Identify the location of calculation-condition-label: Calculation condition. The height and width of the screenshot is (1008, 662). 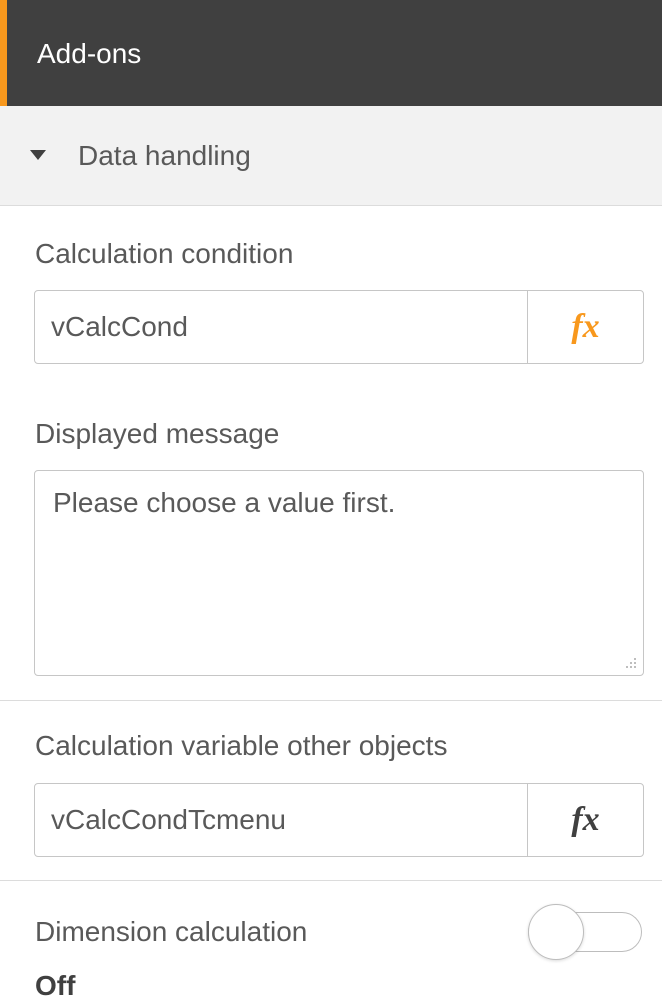
(164, 253).